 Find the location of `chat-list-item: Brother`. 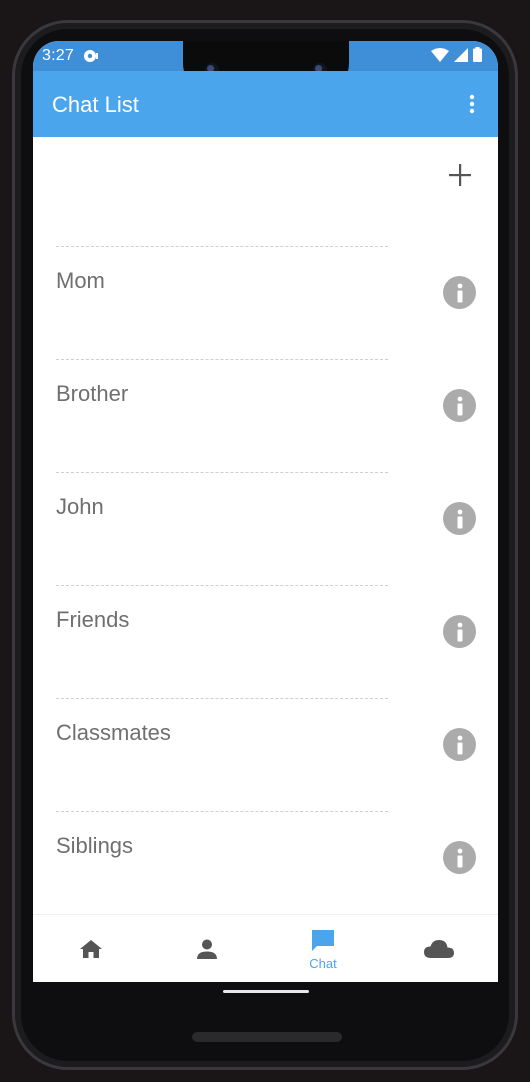

chat-list-item: Brother is located at coordinates (265, 415).